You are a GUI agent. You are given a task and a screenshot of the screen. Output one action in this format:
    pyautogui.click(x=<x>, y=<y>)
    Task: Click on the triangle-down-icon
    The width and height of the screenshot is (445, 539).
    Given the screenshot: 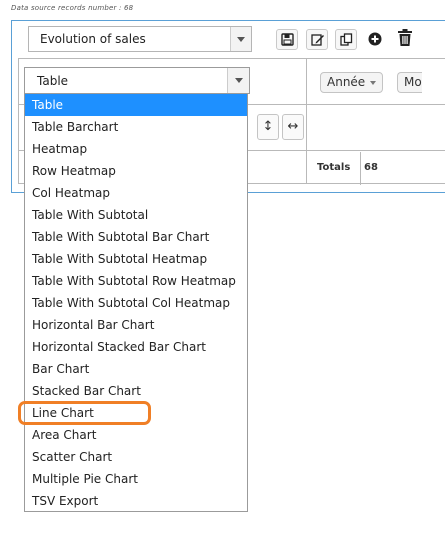 What is the action you would take?
    pyautogui.click(x=373, y=82)
    